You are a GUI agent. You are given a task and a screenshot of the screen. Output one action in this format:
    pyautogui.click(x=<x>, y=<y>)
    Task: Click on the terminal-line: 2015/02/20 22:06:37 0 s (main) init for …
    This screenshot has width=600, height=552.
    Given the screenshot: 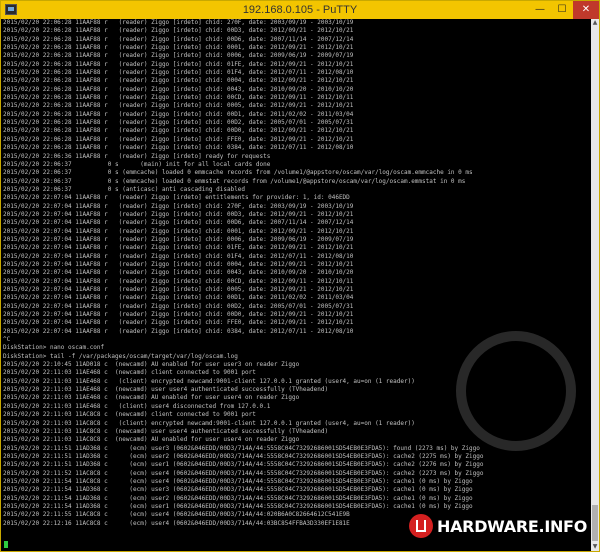 What is the action you would take?
    pyautogui.click(x=137, y=164)
    